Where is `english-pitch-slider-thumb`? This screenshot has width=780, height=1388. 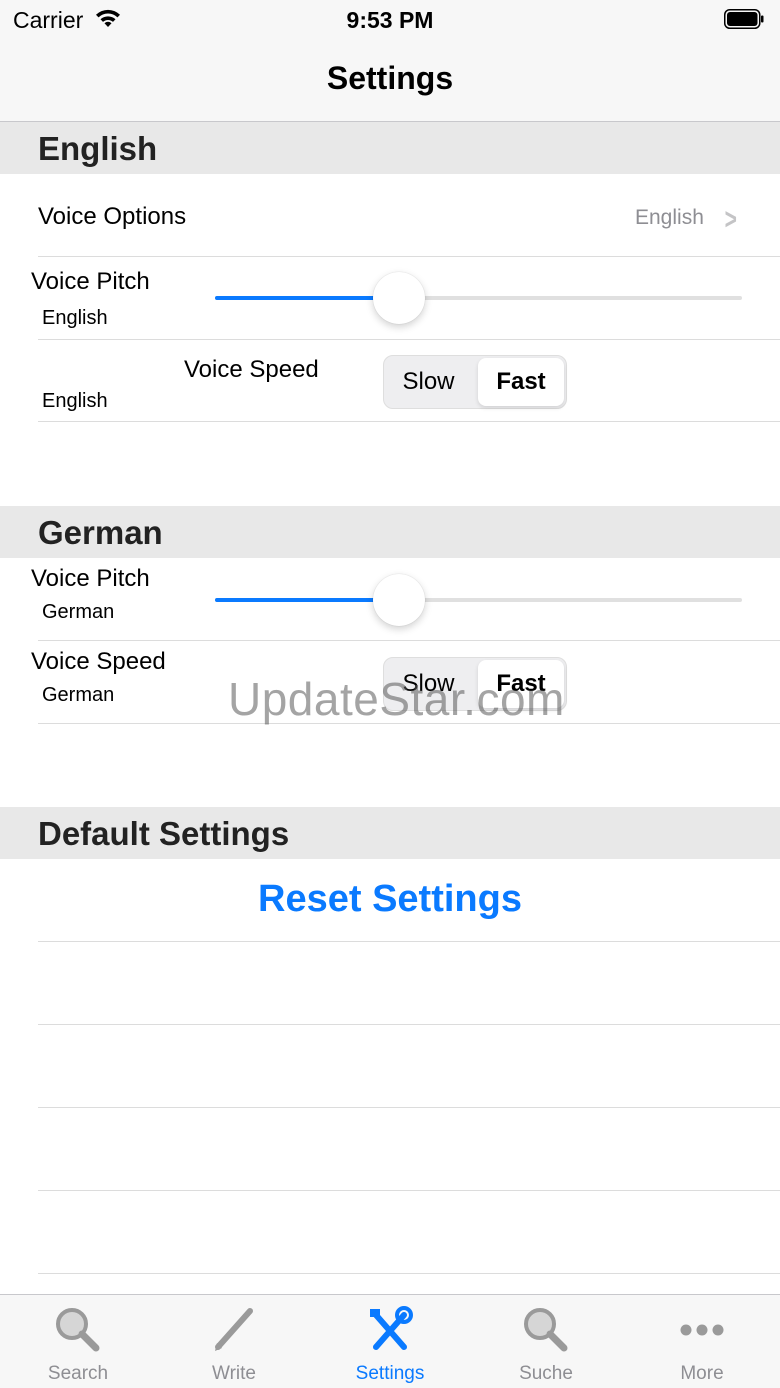 english-pitch-slider-thumb is located at coordinates (399, 298).